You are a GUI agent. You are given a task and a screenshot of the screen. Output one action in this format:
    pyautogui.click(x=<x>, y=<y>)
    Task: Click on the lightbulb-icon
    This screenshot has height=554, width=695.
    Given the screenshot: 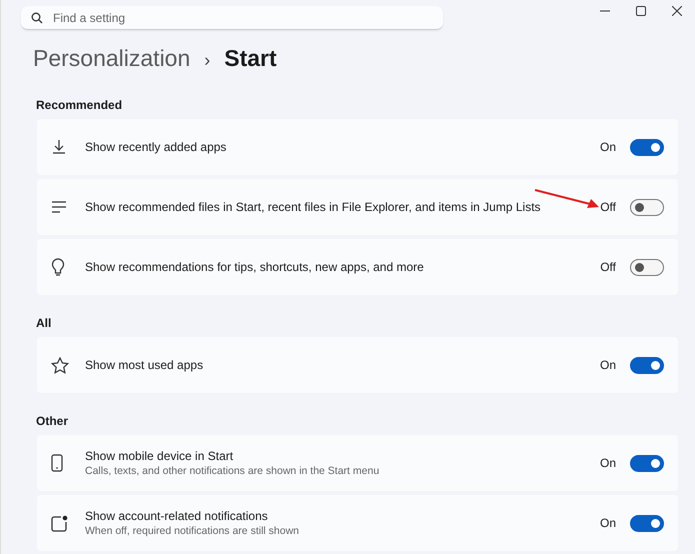 What is the action you would take?
    pyautogui.click(x=58, y=267)
    